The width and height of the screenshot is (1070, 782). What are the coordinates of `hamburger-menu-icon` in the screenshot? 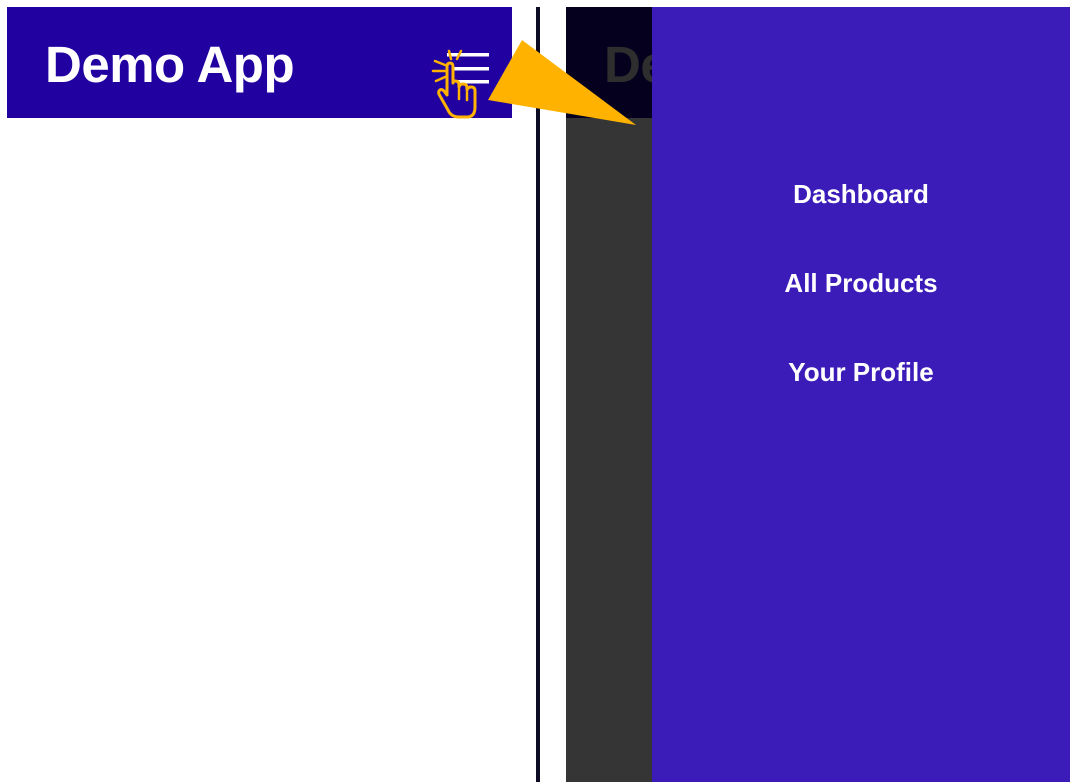 It's located at (460, 84).